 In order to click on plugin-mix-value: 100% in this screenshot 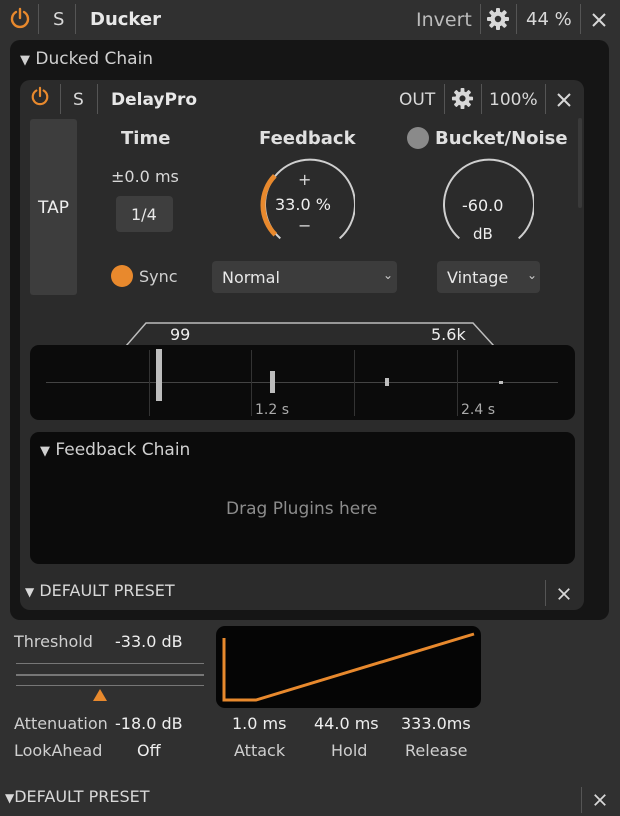, I will do `click(513, 100)`.